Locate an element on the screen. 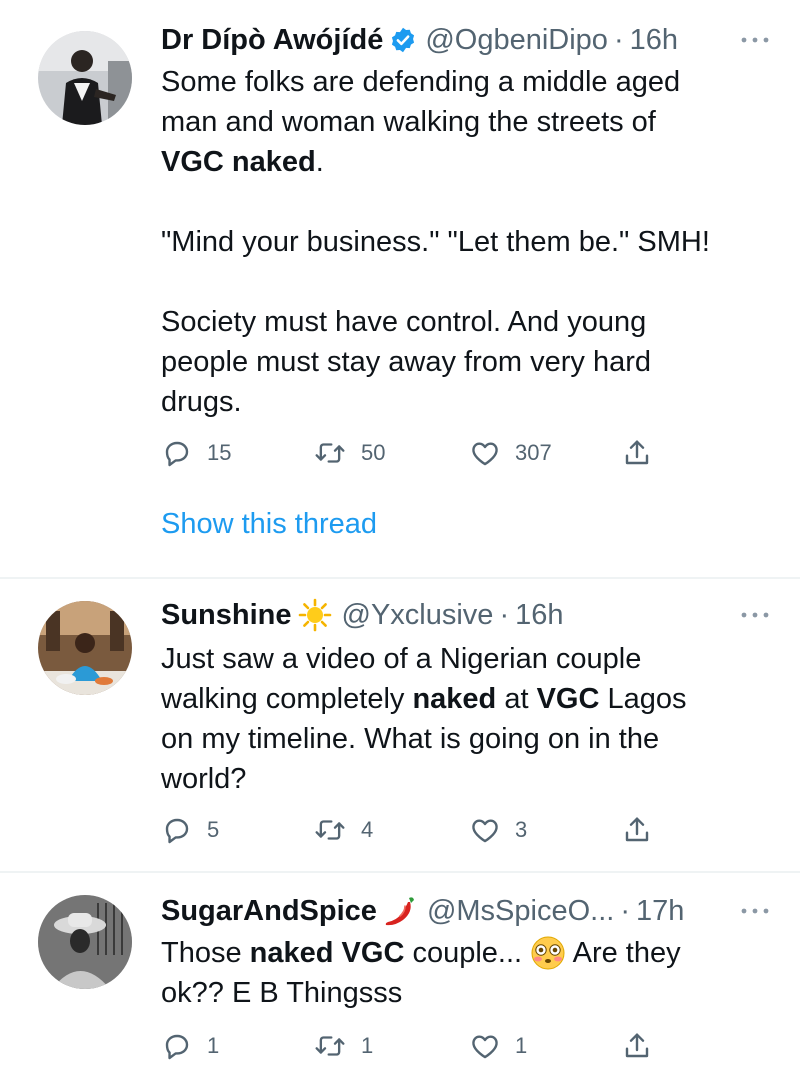 The width and height of the screenshot is (800, 1080). text-line: Society must have control. And young is located at coordinates (404, 322).